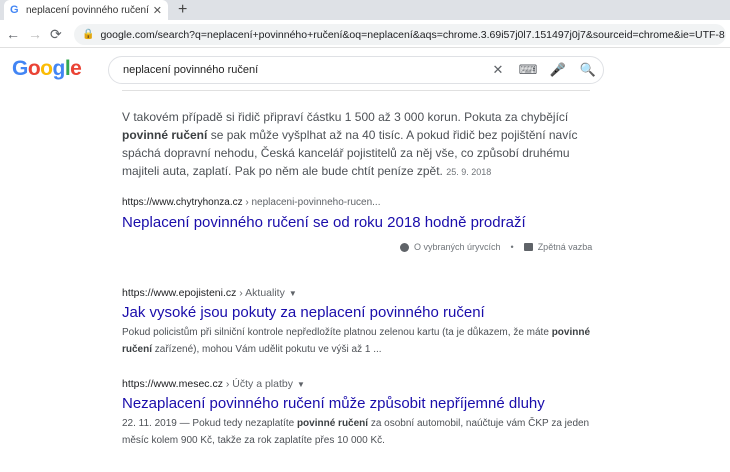 The height and width of the screenshot is (472, 730). I want to click on keyboard-icon: ⌨, so click(528, 70).